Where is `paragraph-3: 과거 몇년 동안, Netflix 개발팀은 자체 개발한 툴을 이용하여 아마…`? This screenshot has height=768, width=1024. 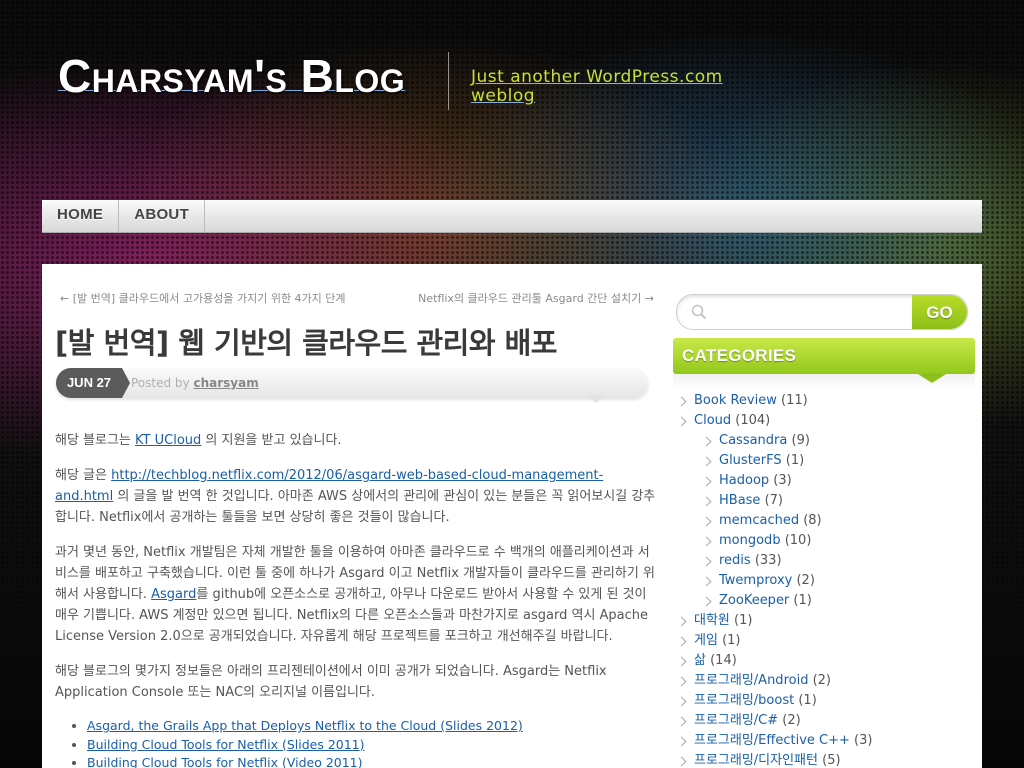 paragraph-3: 과거 몇년 동안, Netflix 개발팀은 자체 개발한 툴을 이용하여 아마… is located at coordinates (358, 594).